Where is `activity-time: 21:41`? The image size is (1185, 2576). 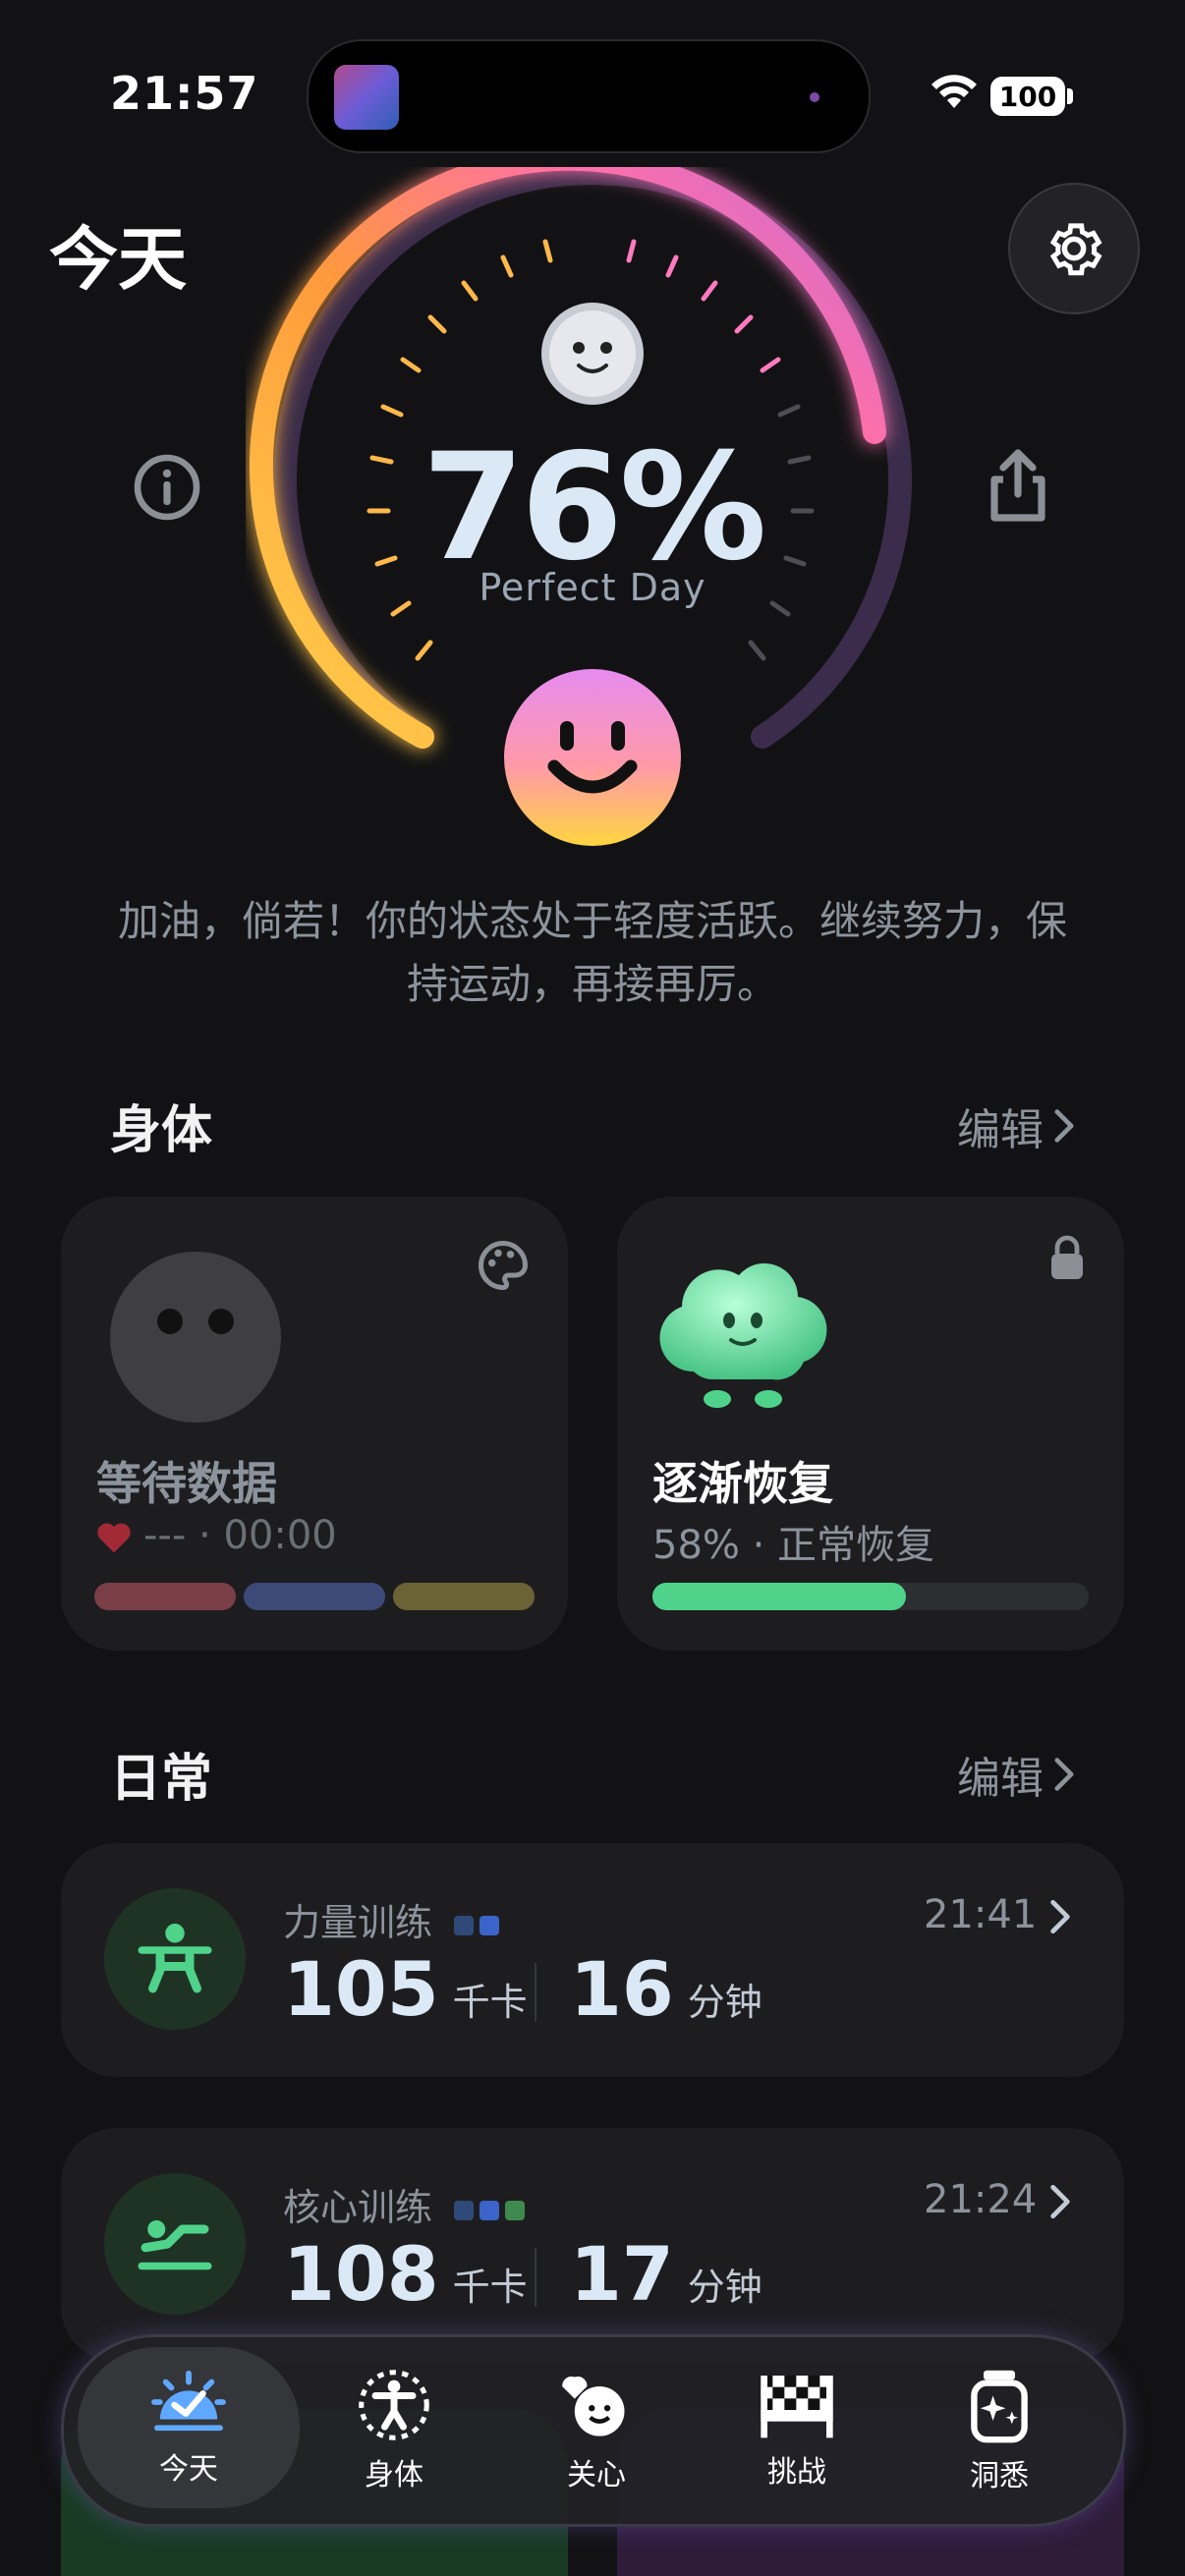 activity-time: 21:41 is located at coordinates (981, 1914).